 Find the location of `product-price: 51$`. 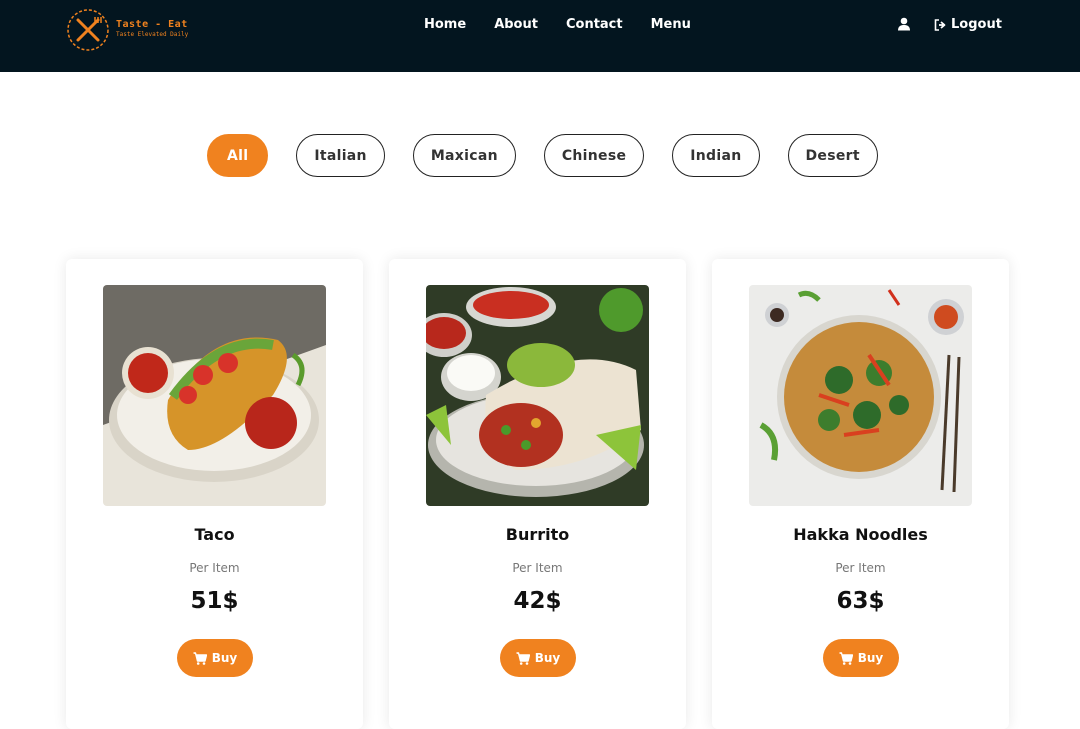

product-price: 51$ is located at coordinates (214, 601).